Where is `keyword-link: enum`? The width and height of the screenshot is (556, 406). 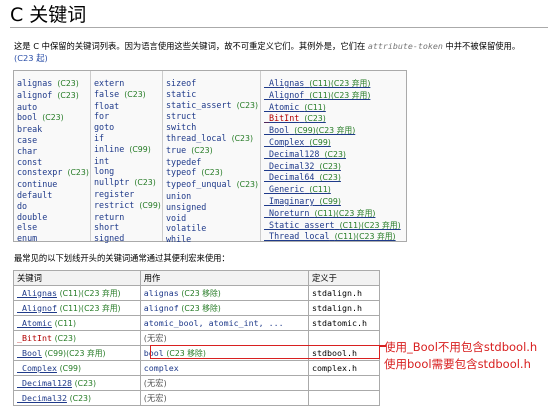
keyword-link: enum is located at coordinates (27, 238).